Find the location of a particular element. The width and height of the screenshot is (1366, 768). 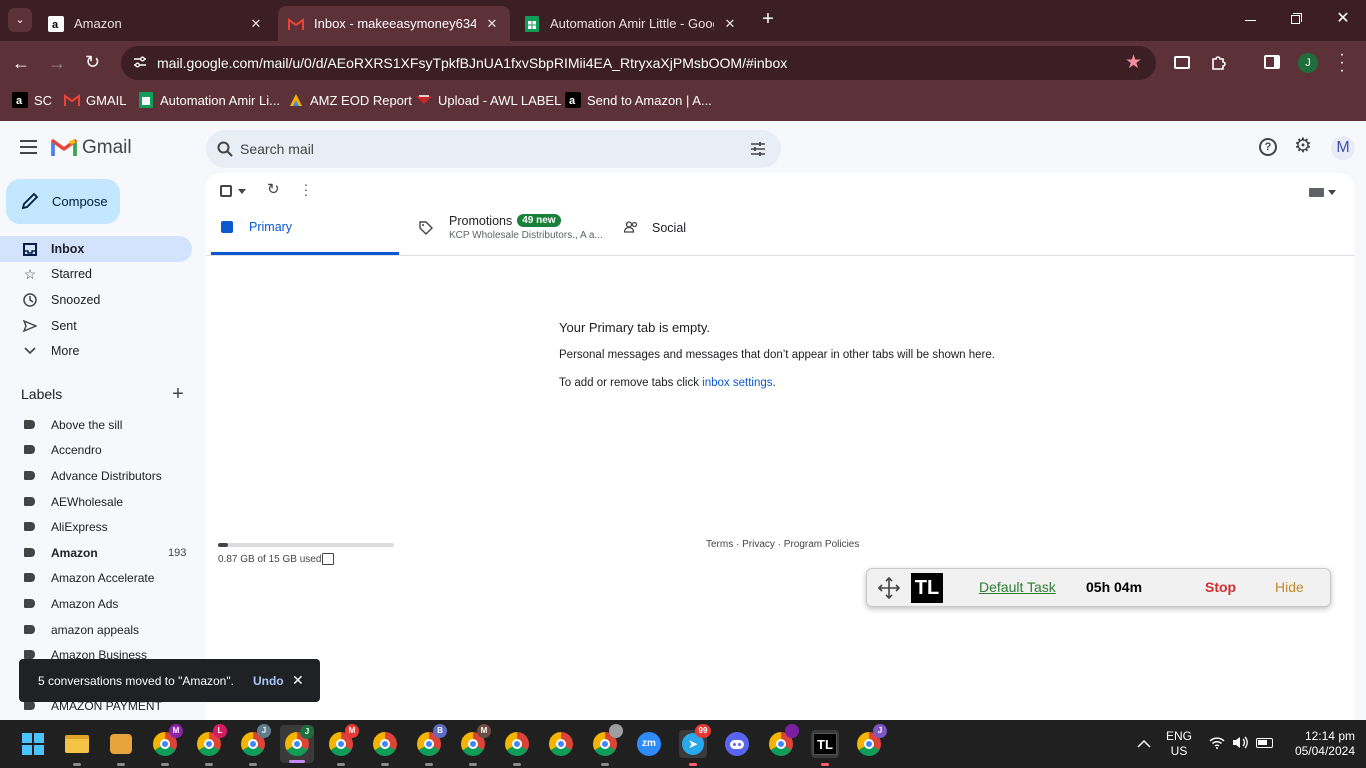

compose-button: Compose is located at coordinates (63, 201).